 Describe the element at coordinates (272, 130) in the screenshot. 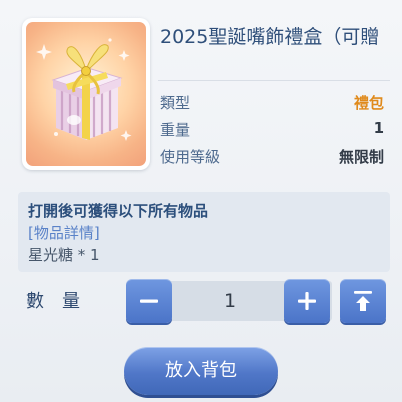

I see `info-row-weight: 重量 1` at that location.